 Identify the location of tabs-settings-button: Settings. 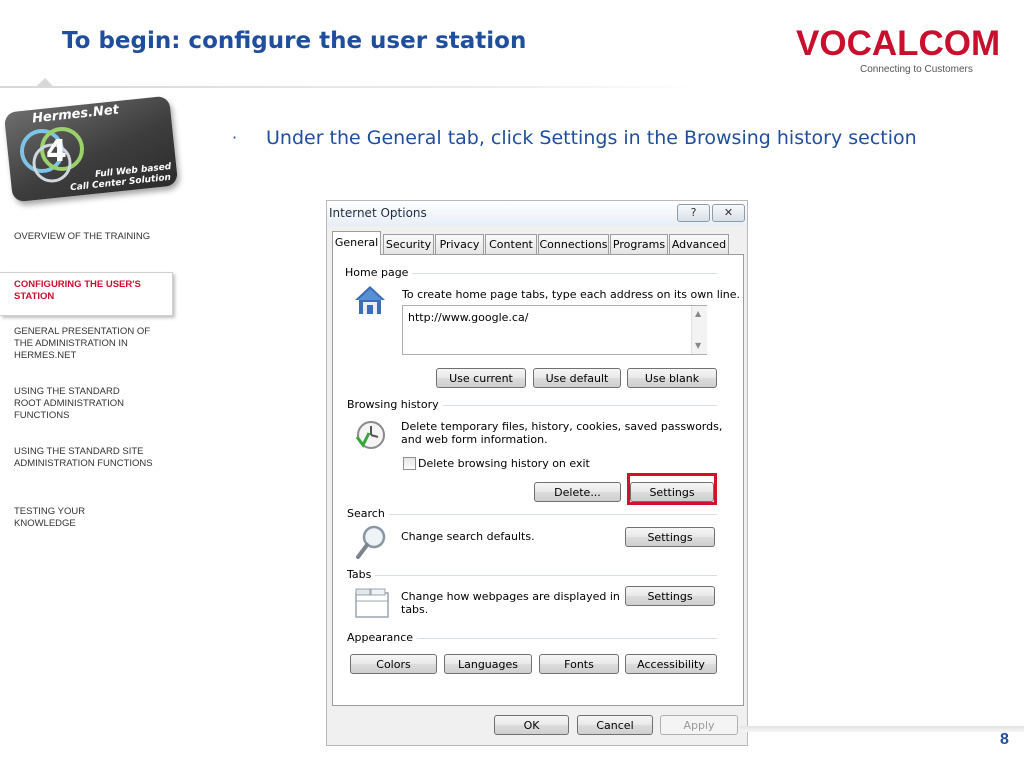
(670, 596).